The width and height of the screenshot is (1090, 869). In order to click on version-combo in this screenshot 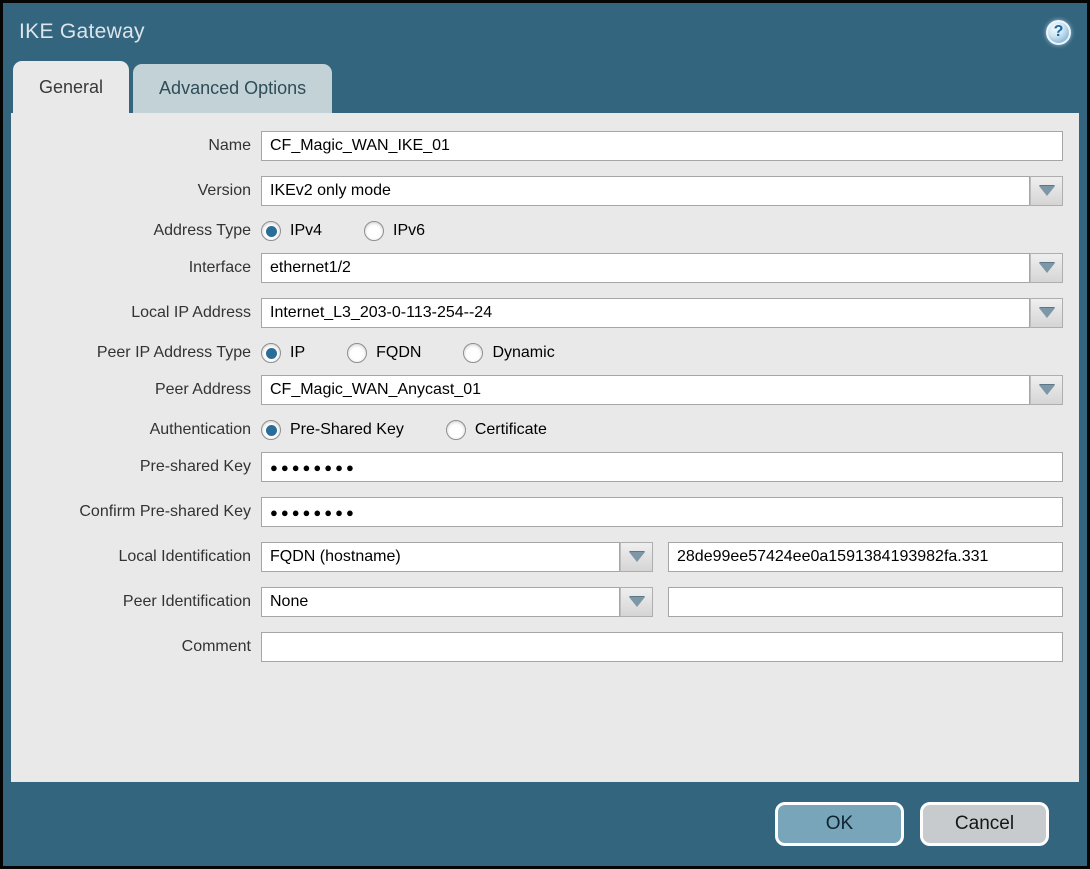, I will do `click(662, 191)`.